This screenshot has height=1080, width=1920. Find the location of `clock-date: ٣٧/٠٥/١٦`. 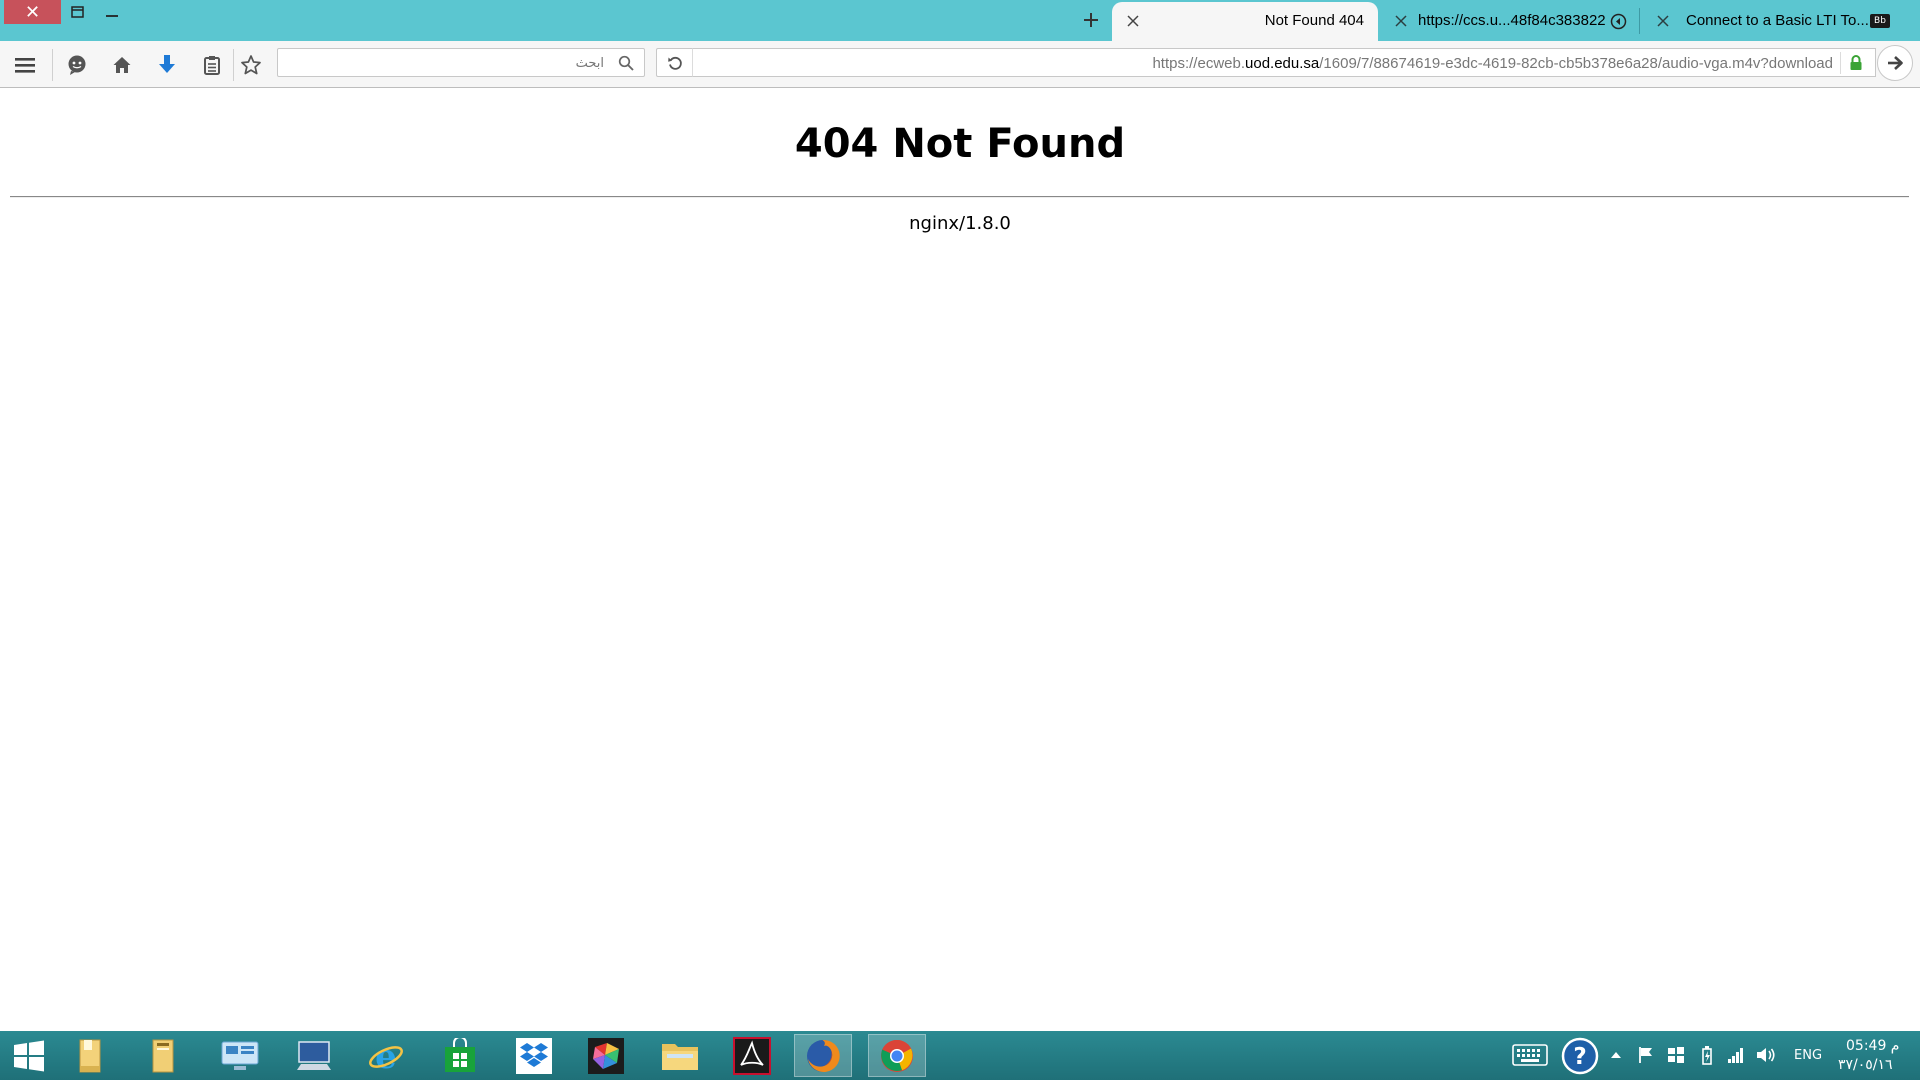

clock-date: ٣٧/٠٥/١٦ is located at coordinates (1865, 1065).